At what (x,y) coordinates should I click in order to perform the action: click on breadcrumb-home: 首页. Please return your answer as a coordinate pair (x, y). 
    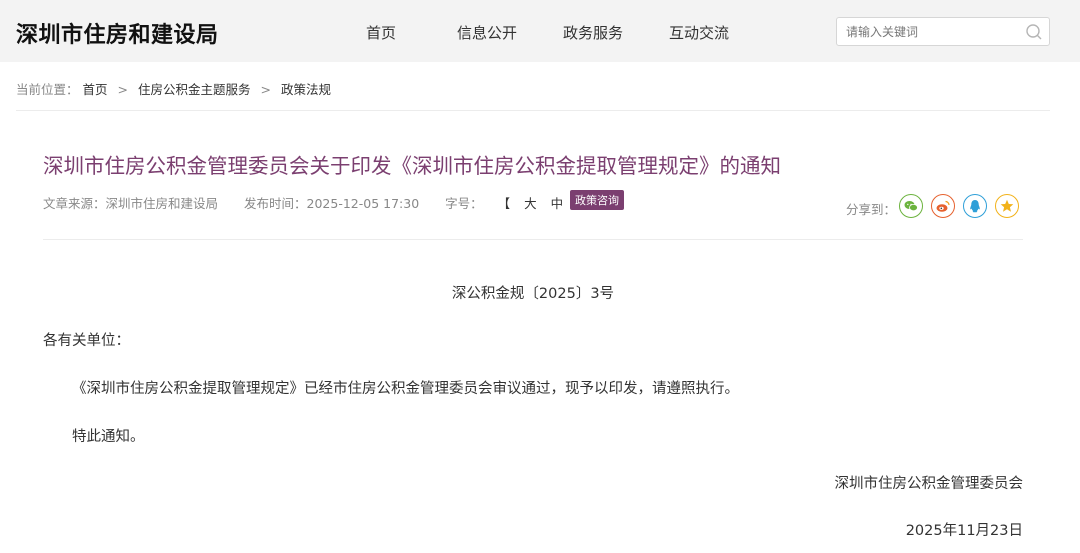
    Looking at the image, I should click on (95, 89).